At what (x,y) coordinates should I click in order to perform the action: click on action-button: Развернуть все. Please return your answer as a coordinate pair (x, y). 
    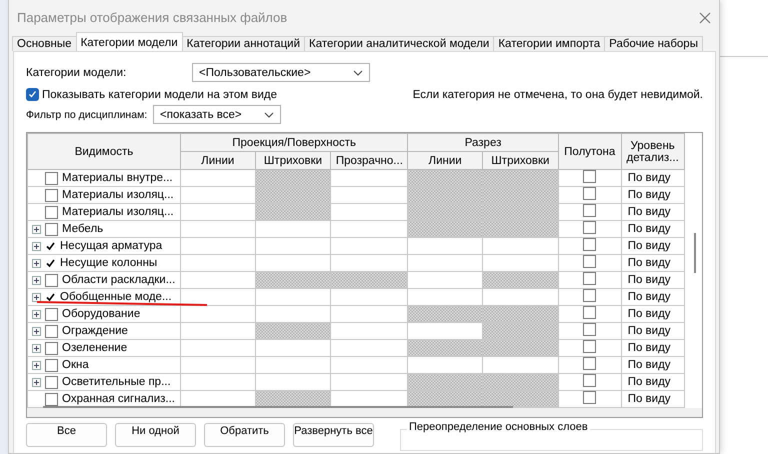
    Looking at the image, I should click on (333, 435).